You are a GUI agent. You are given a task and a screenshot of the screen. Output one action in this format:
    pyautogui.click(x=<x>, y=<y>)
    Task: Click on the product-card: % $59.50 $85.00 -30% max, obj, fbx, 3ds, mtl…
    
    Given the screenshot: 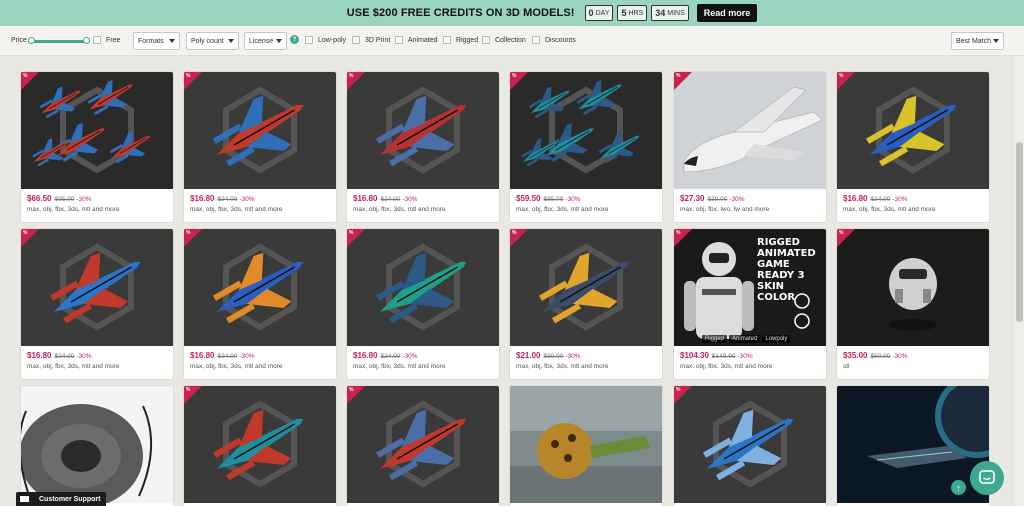 What is the action you would take?
    pyautogui.click(x=586, y=147)
    